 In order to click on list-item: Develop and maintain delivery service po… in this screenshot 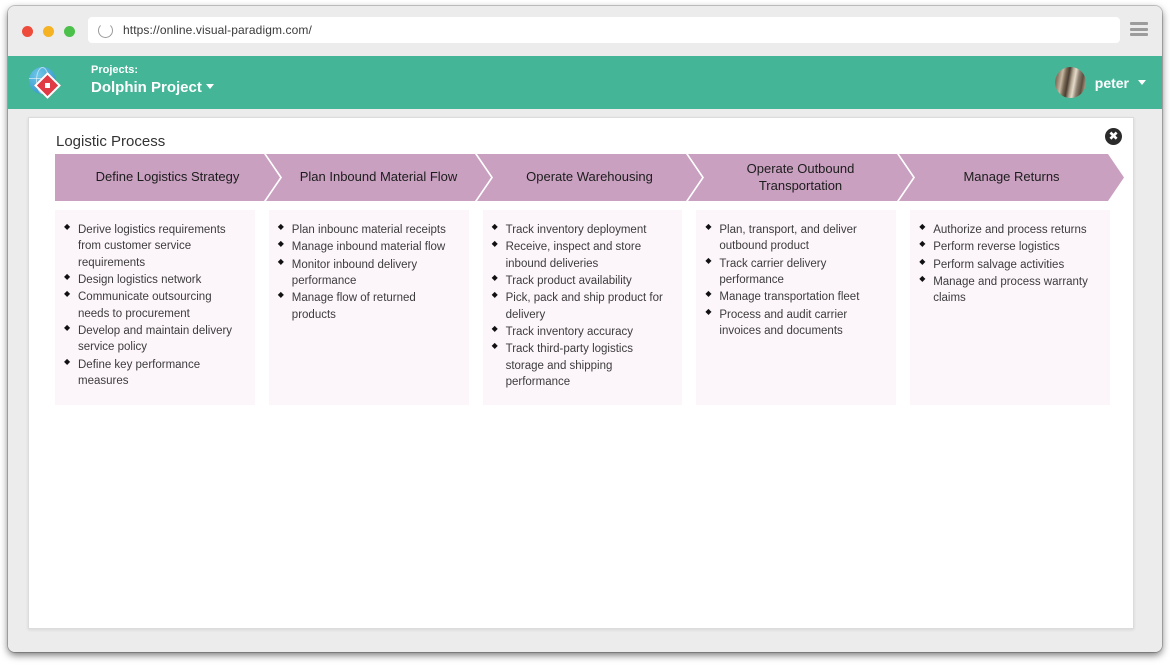, I will do `click(154, 339)`.